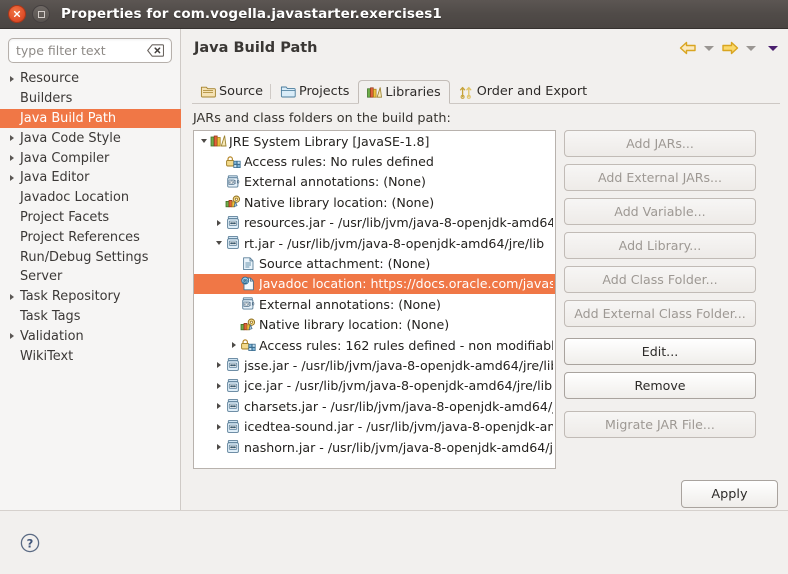 The width and height of the screenshot is (788, 574). What do you see at coordinates (90, 198) in the screenshot?
I see `sidebar-item-javadoc-location: Javadoc Location` at bounding box center [90, 198].